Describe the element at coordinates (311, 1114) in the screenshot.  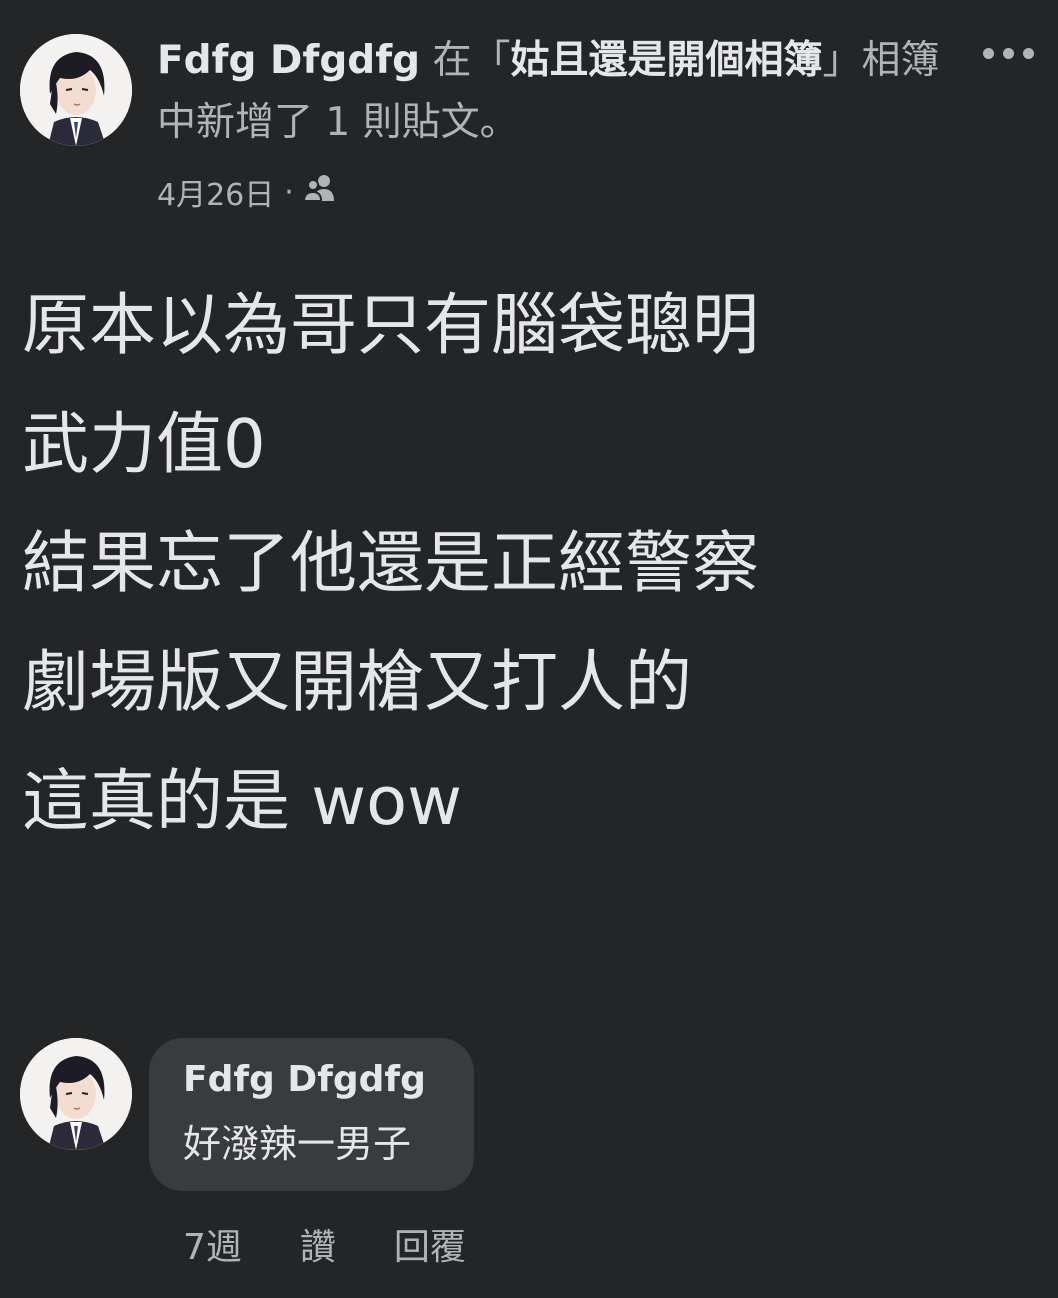
I see `comment-bubble: Fdfg Dfgdfg 好潑辣一男子` at that location.